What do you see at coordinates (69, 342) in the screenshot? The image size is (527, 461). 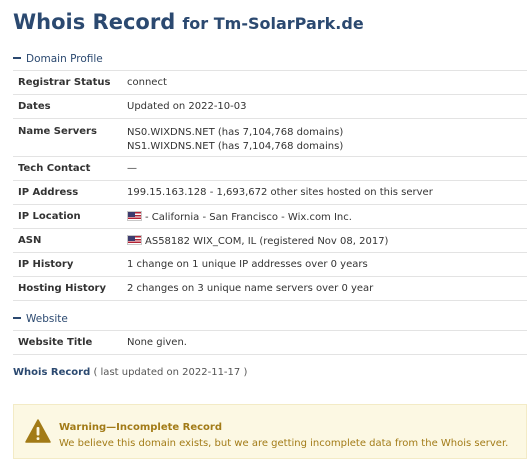 I see `row-label: Website Title` at bounding box center [69, 342].